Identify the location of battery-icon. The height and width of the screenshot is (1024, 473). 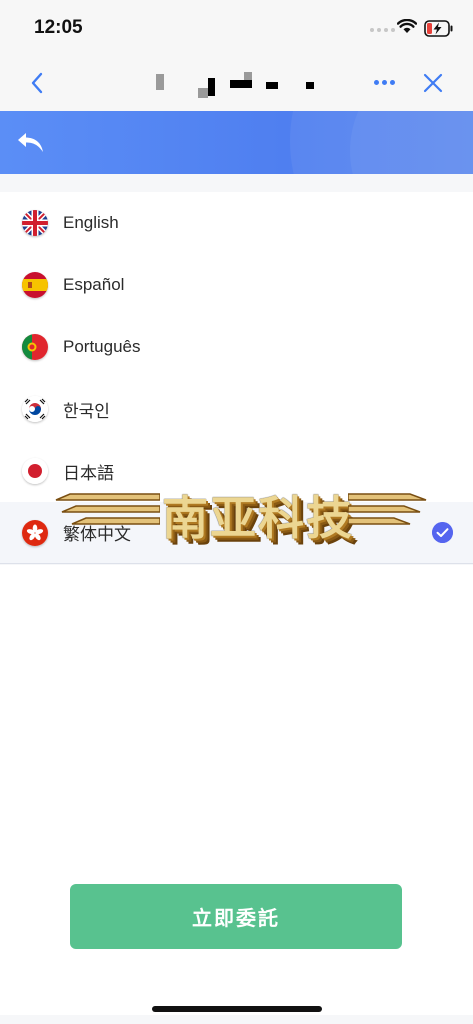
(438, 28).